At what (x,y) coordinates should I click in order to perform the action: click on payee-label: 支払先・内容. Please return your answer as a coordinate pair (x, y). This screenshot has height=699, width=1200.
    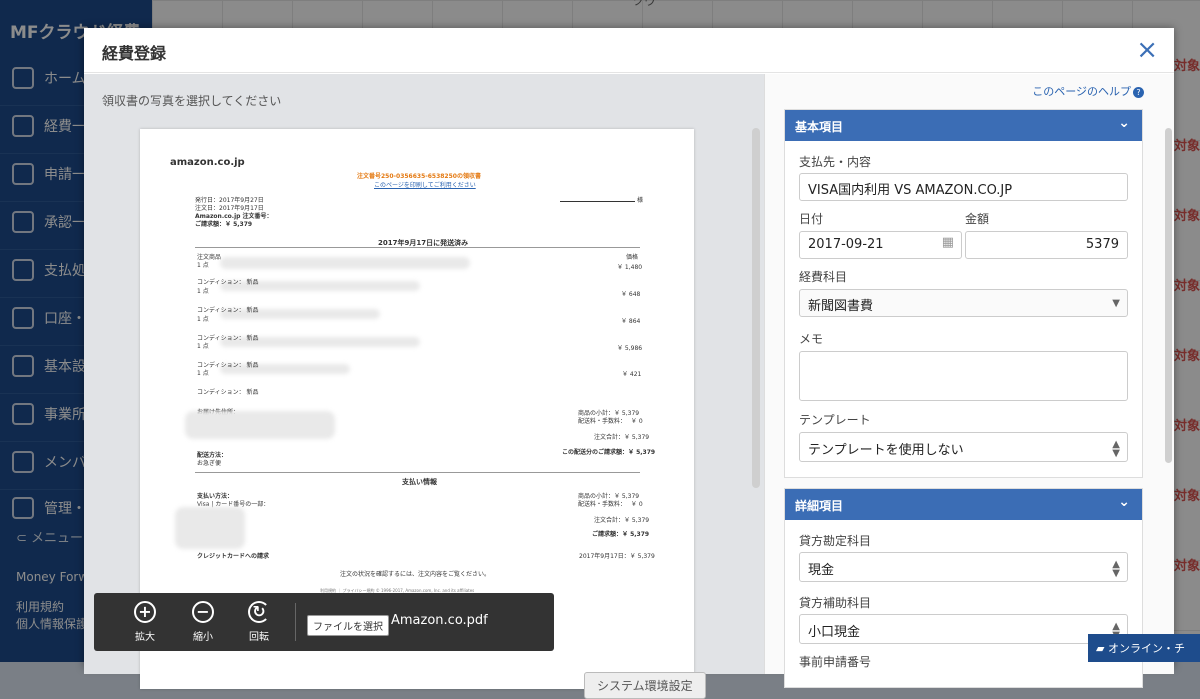
    Looking at the image, I should click on (835, 162).